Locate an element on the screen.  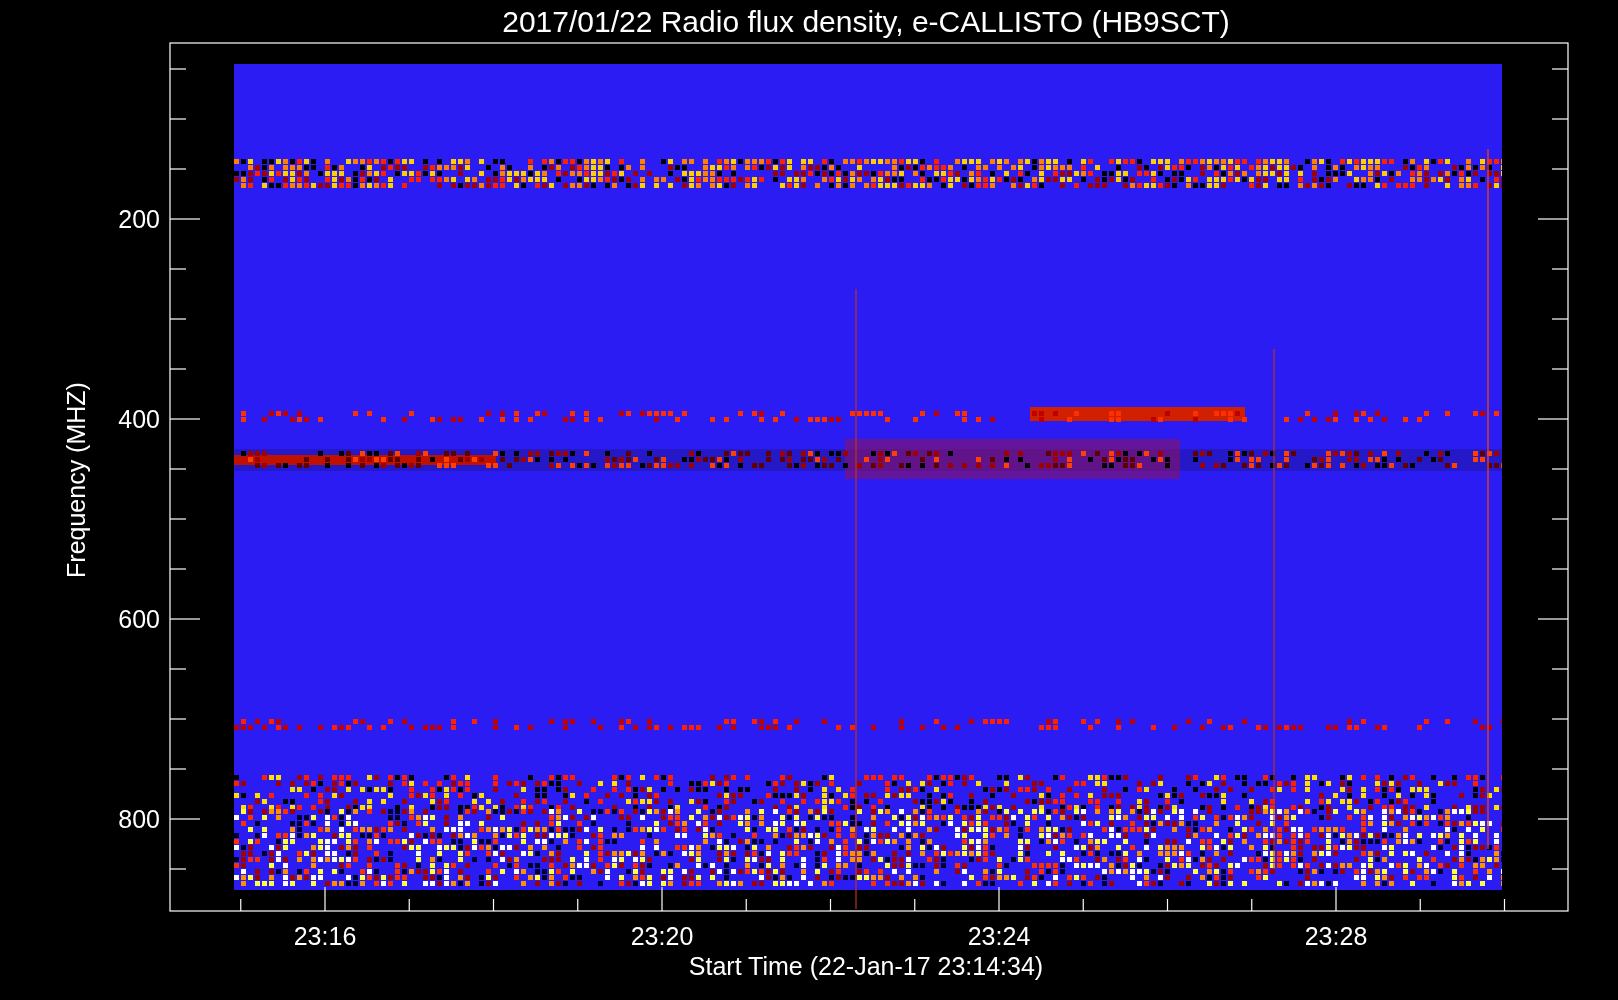
y-axis-label: Frequency (MHZ) is located at coordinates (76, 480).